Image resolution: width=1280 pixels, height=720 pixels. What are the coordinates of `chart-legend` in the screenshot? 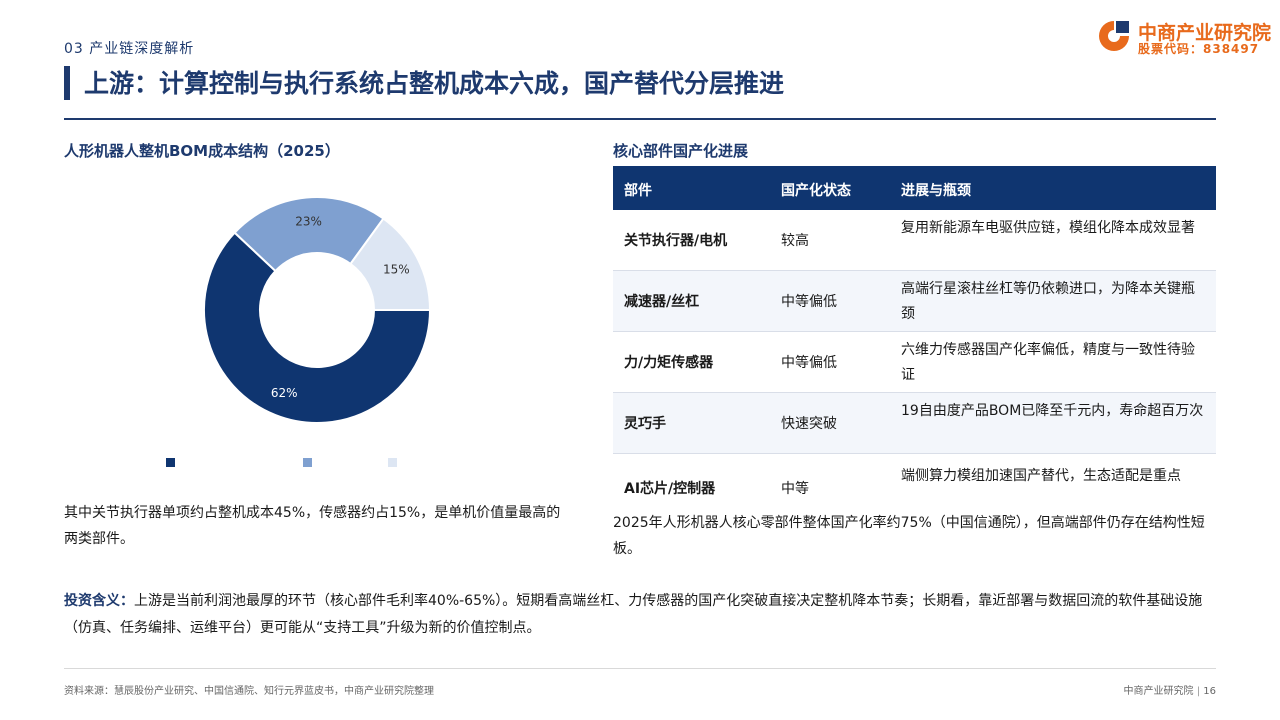 It's located at (296, 464).